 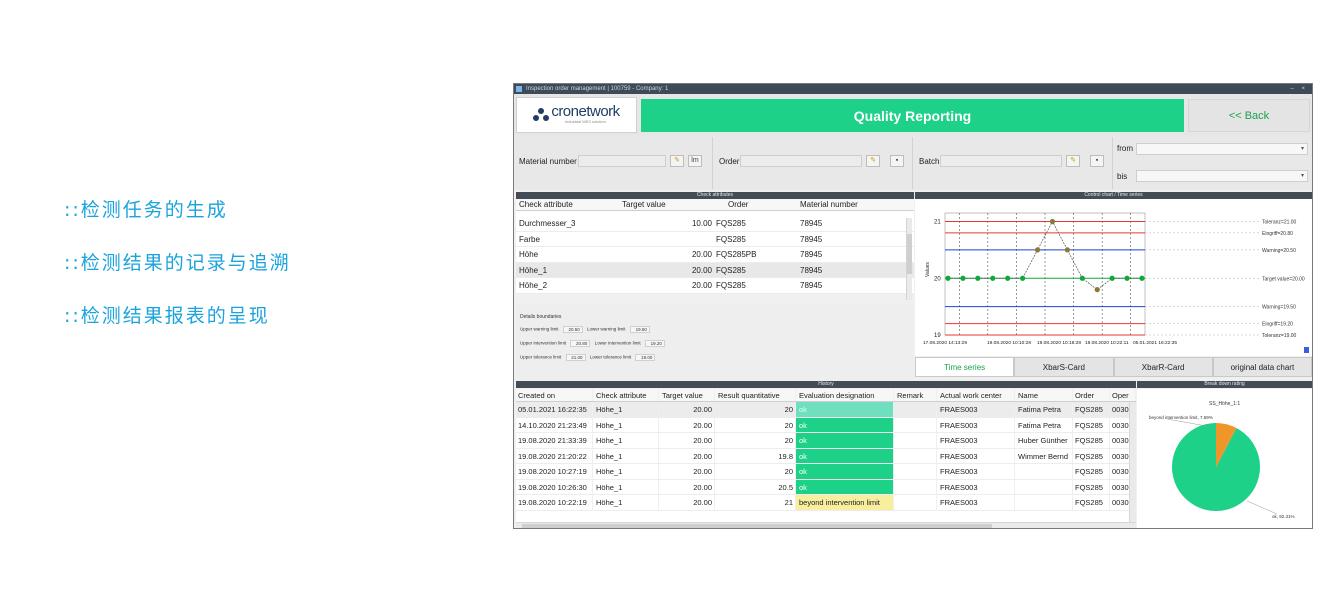 What do you see at coordinates (1181, 417) in the screenshot?
I see `pie-label-beyond: beyond intervention limit, 7.69%` at bounding box center [1181, 417].